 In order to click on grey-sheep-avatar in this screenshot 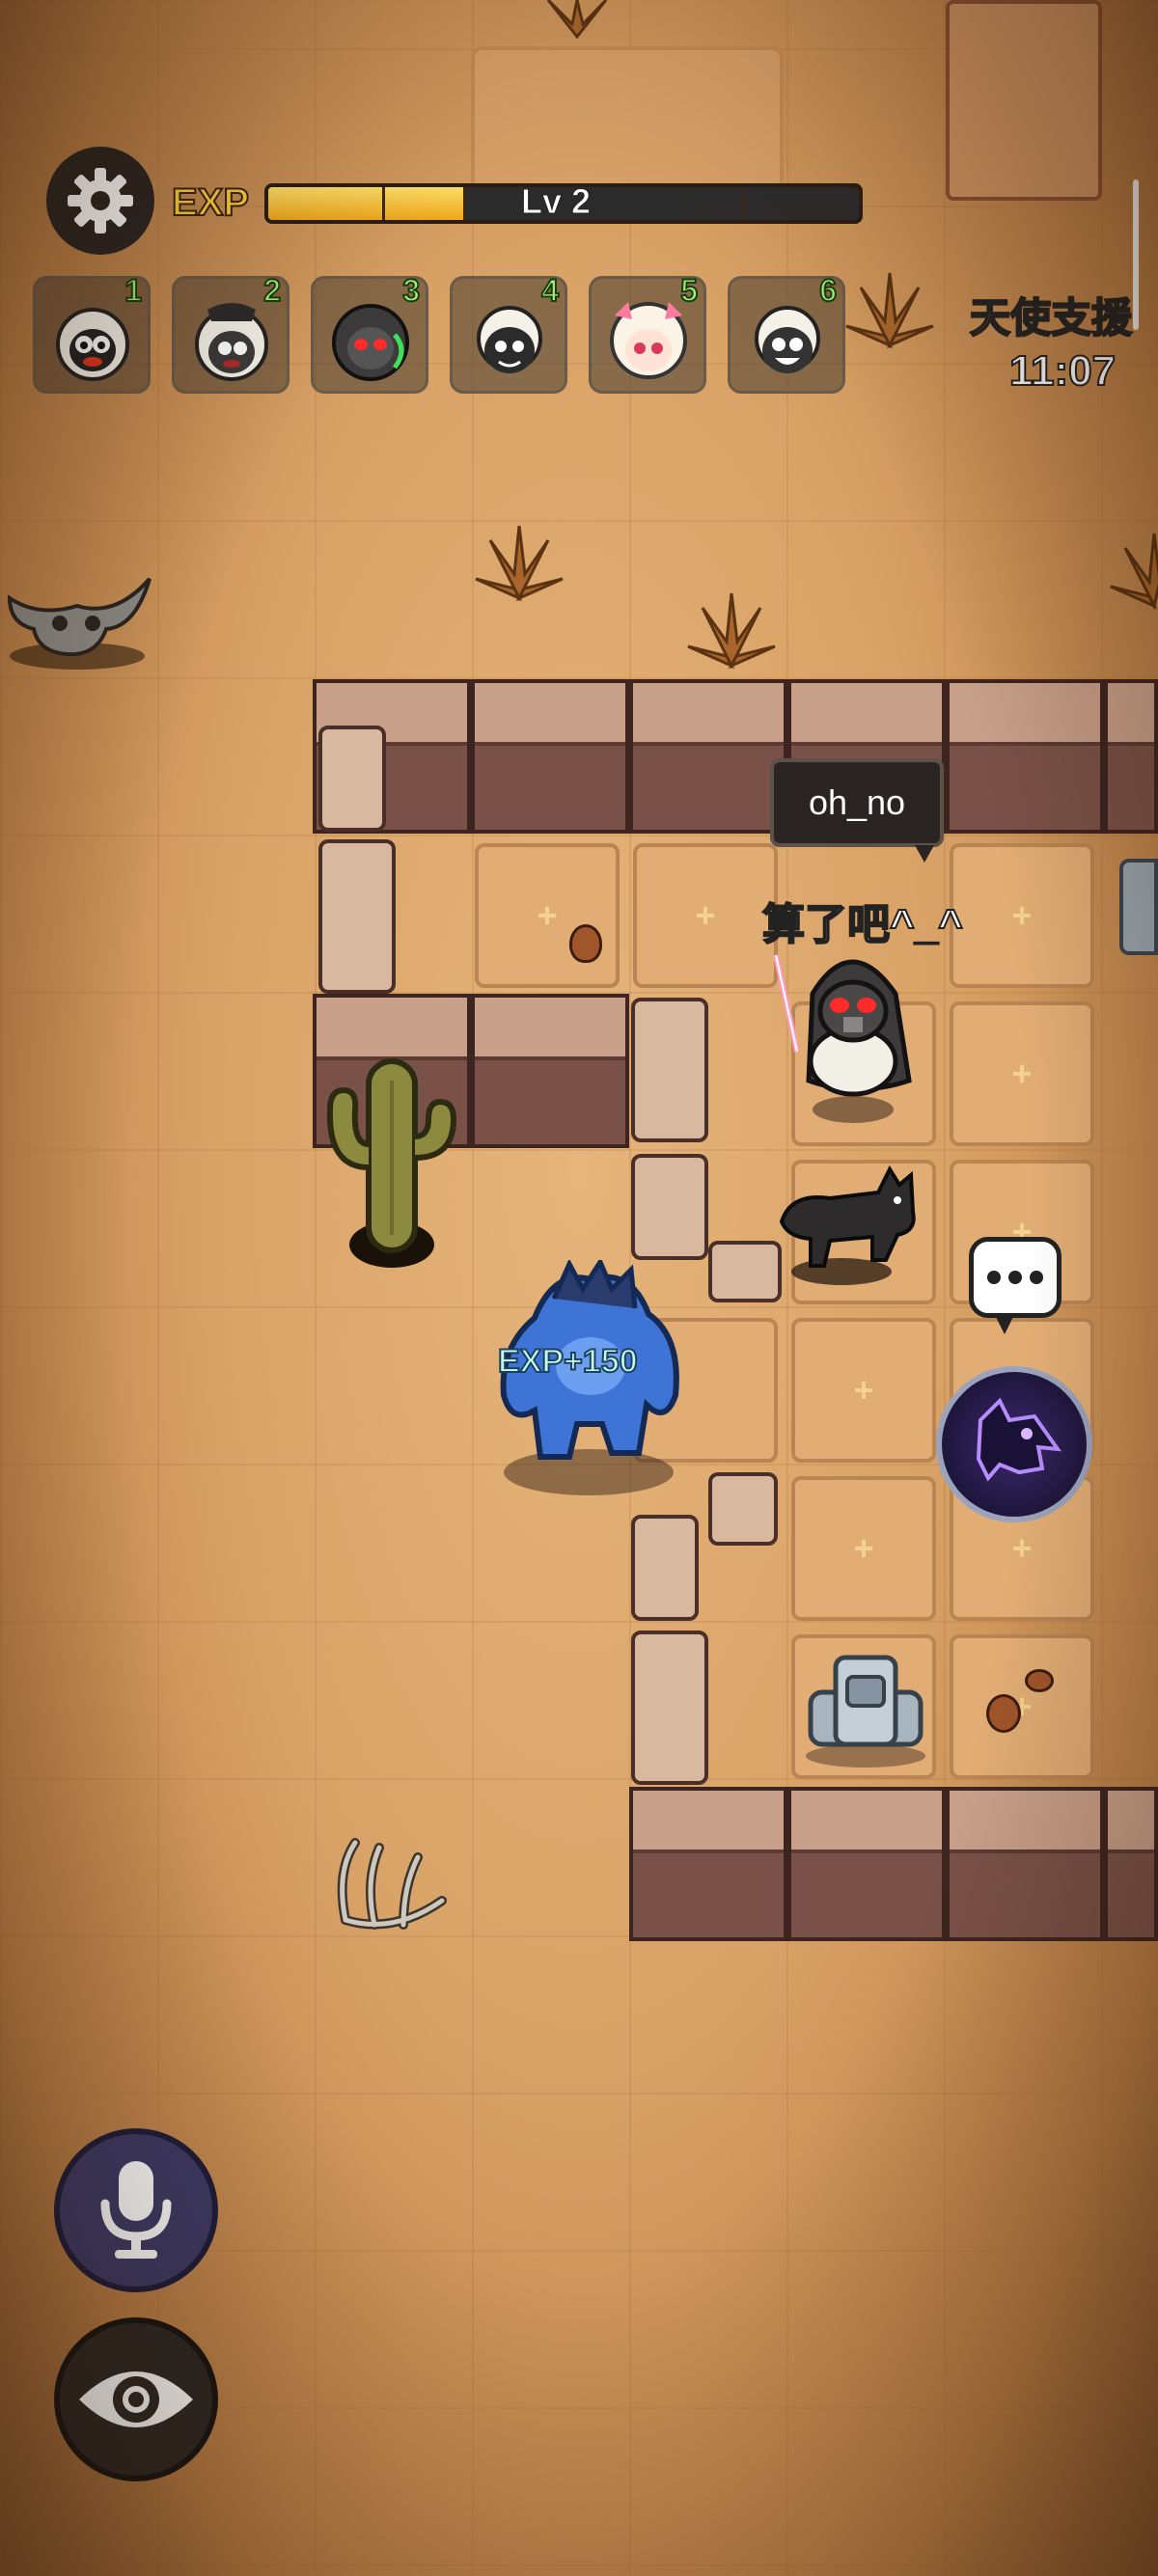, I will do `click(787, 339)`.